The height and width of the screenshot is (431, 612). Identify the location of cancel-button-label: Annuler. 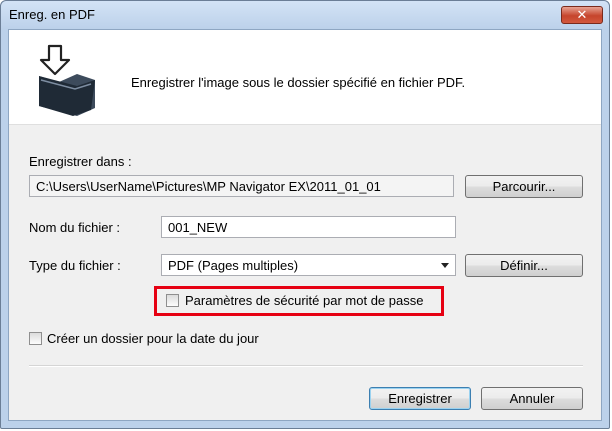
(532, 398).